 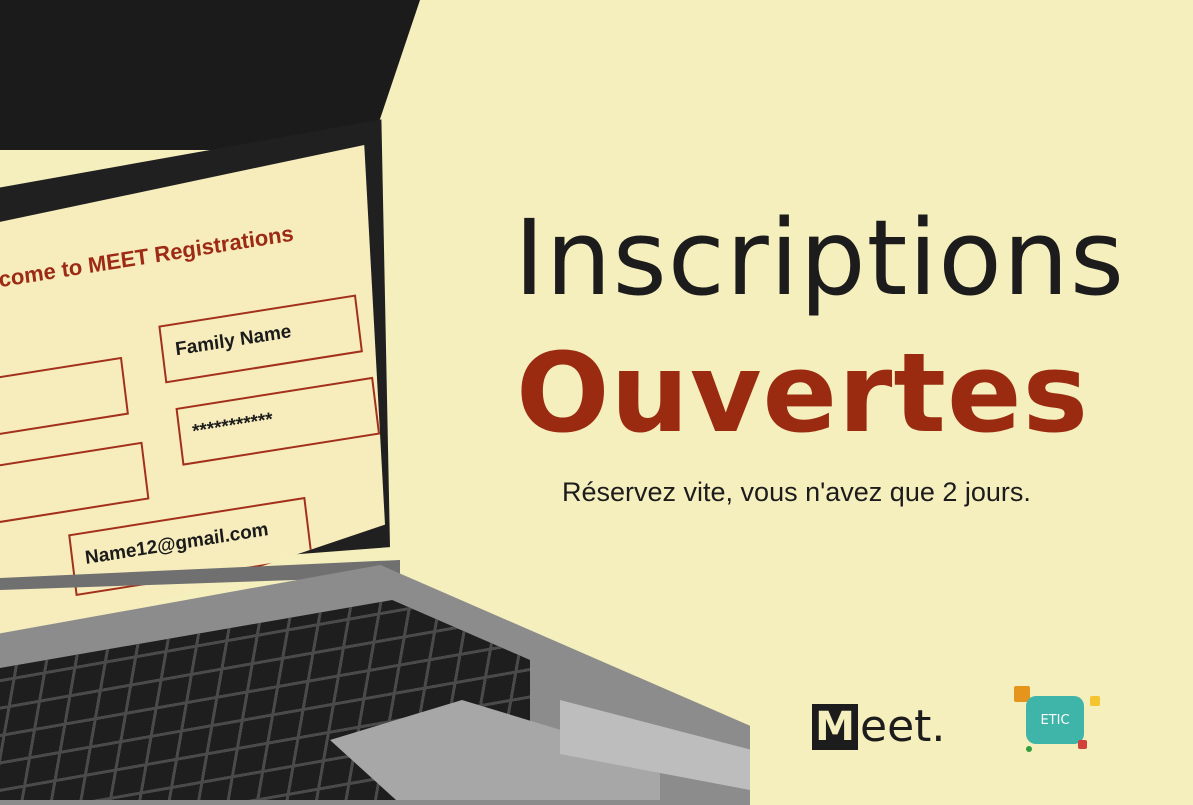 I want to click on etic-logo-box: ETIC, so click(x=1055, y=720).